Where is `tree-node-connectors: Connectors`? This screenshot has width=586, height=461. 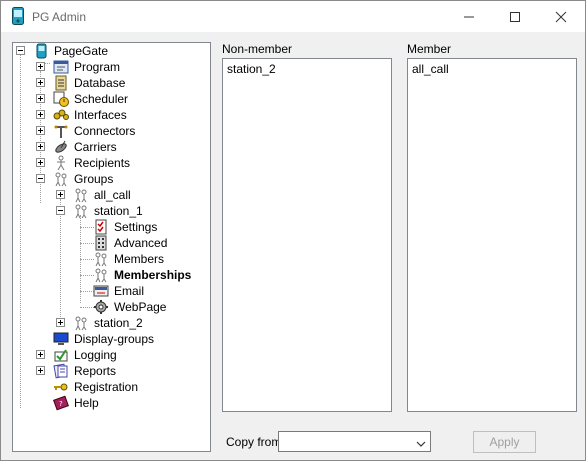
tree-node-connectors: Connectors is located at coordinates (108, 131).